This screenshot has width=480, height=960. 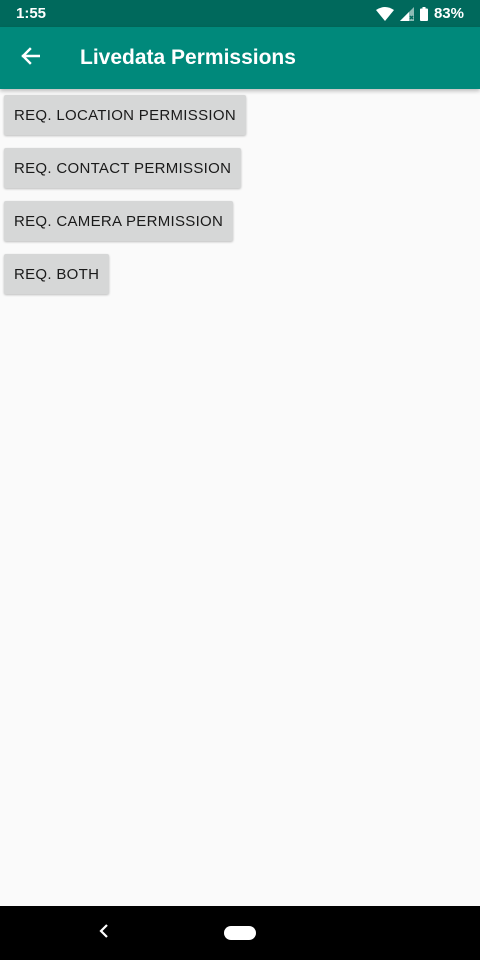 What do you see at coordinates (119, 221) in the screenshot?
I see `req-camera-permission-button: REQ. CAMERA PERMISSION` at bounding box center [119, 221].